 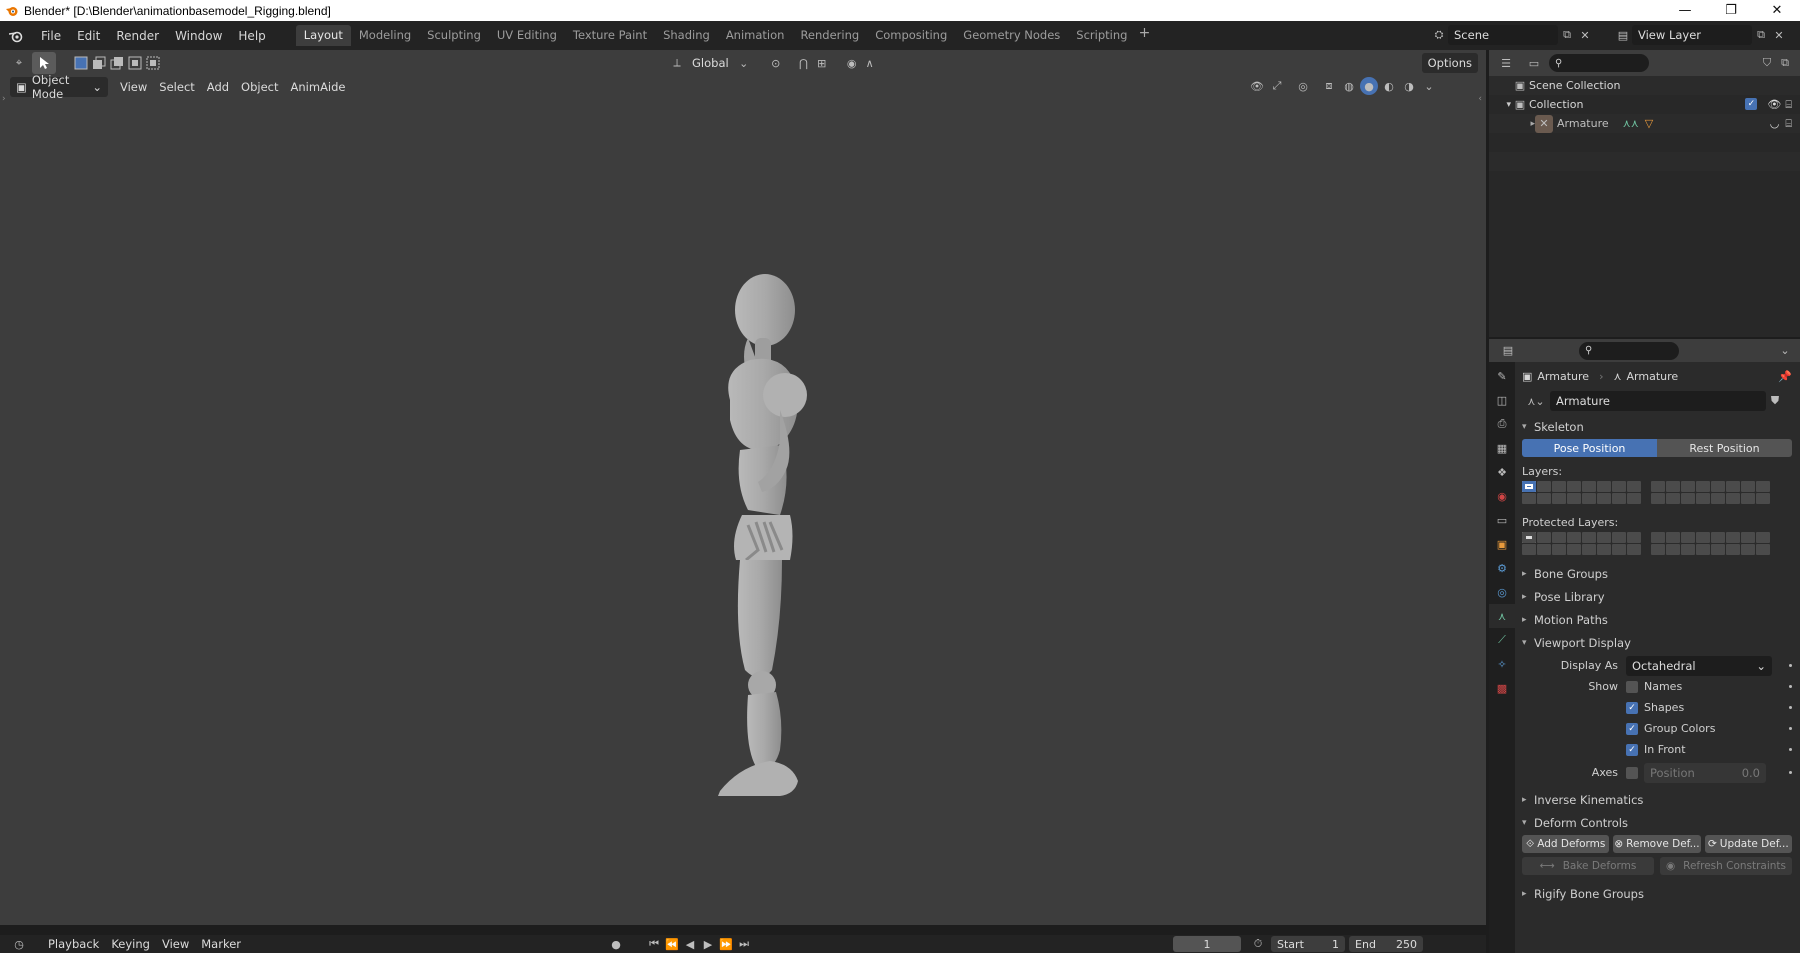 What do you see at coordinates (1775, 124) in the screenshot?
I see `hidden-eye-icon: ◡` at bounding box center [1775, 124].